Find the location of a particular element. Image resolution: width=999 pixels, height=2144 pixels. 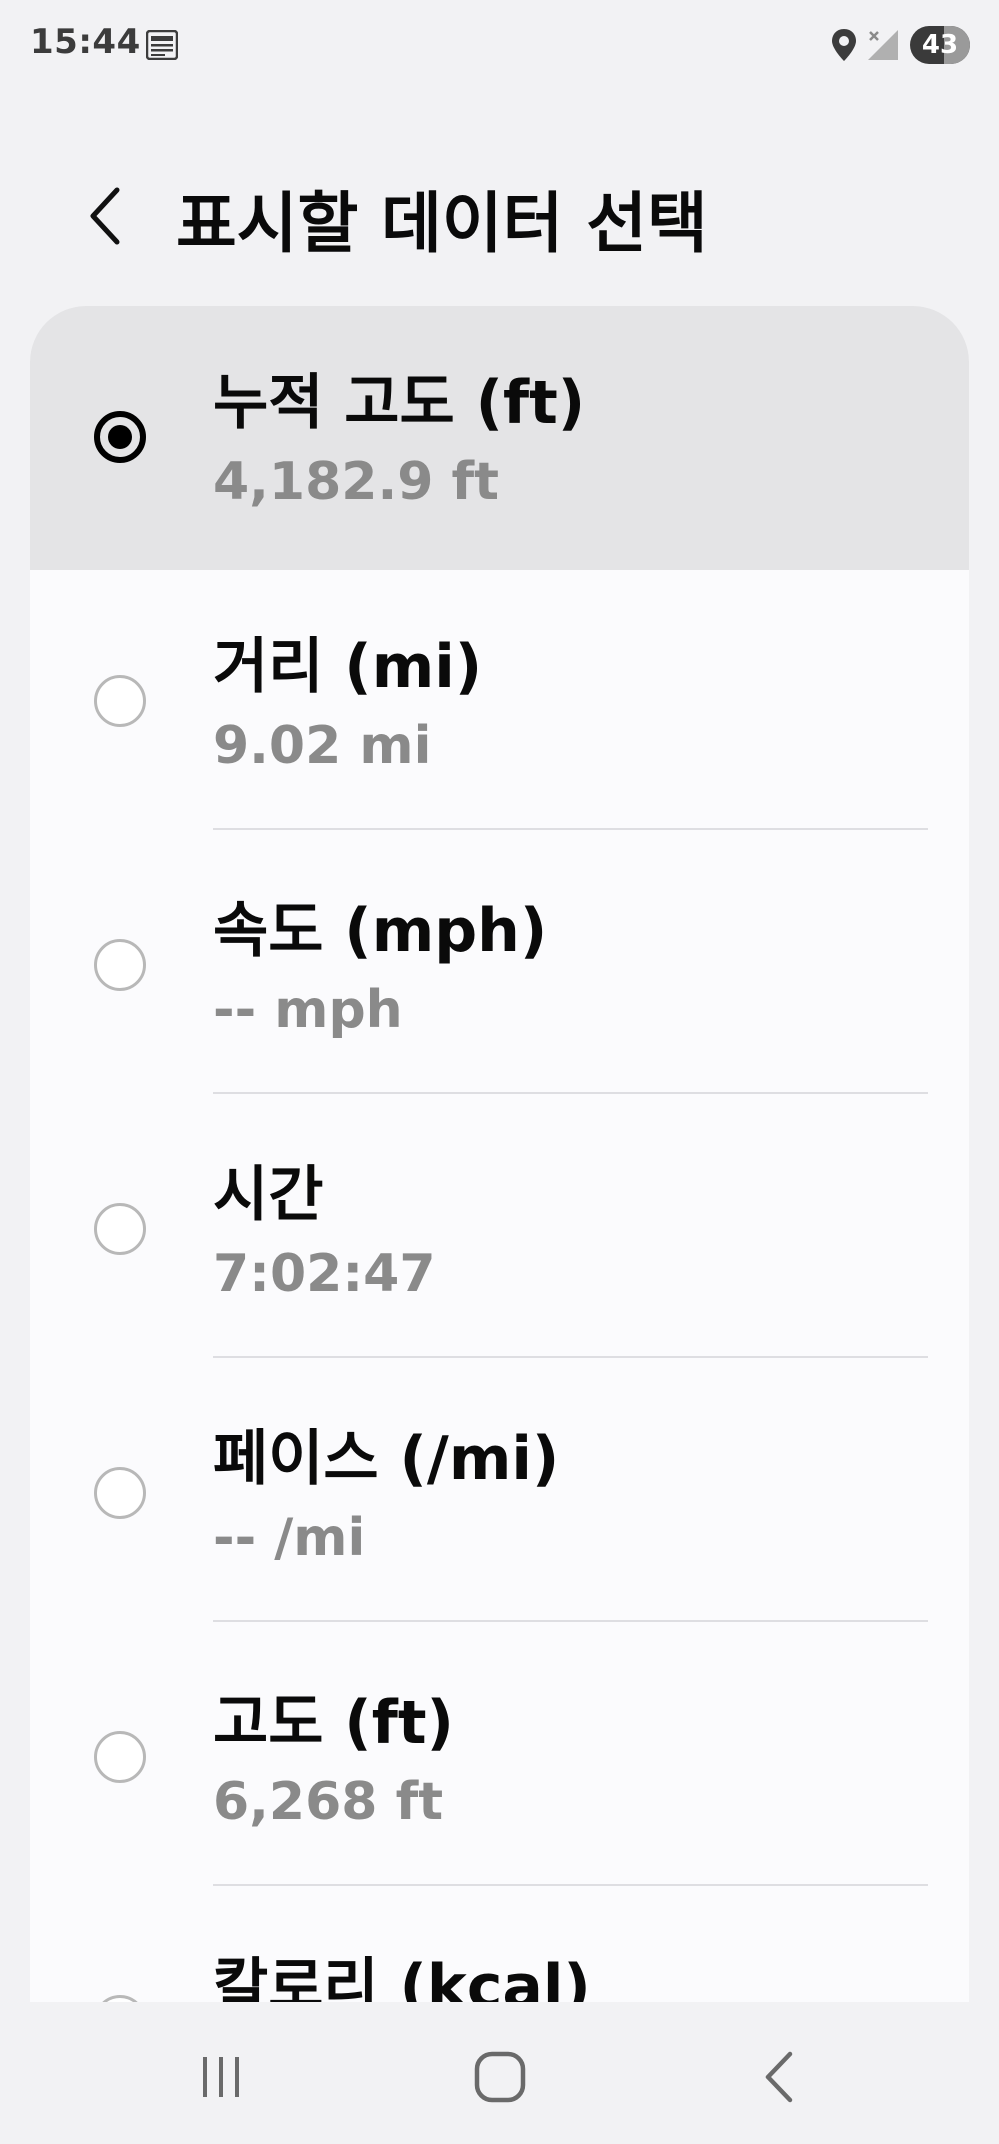

home-icon is located at coordinates (500, 2077).